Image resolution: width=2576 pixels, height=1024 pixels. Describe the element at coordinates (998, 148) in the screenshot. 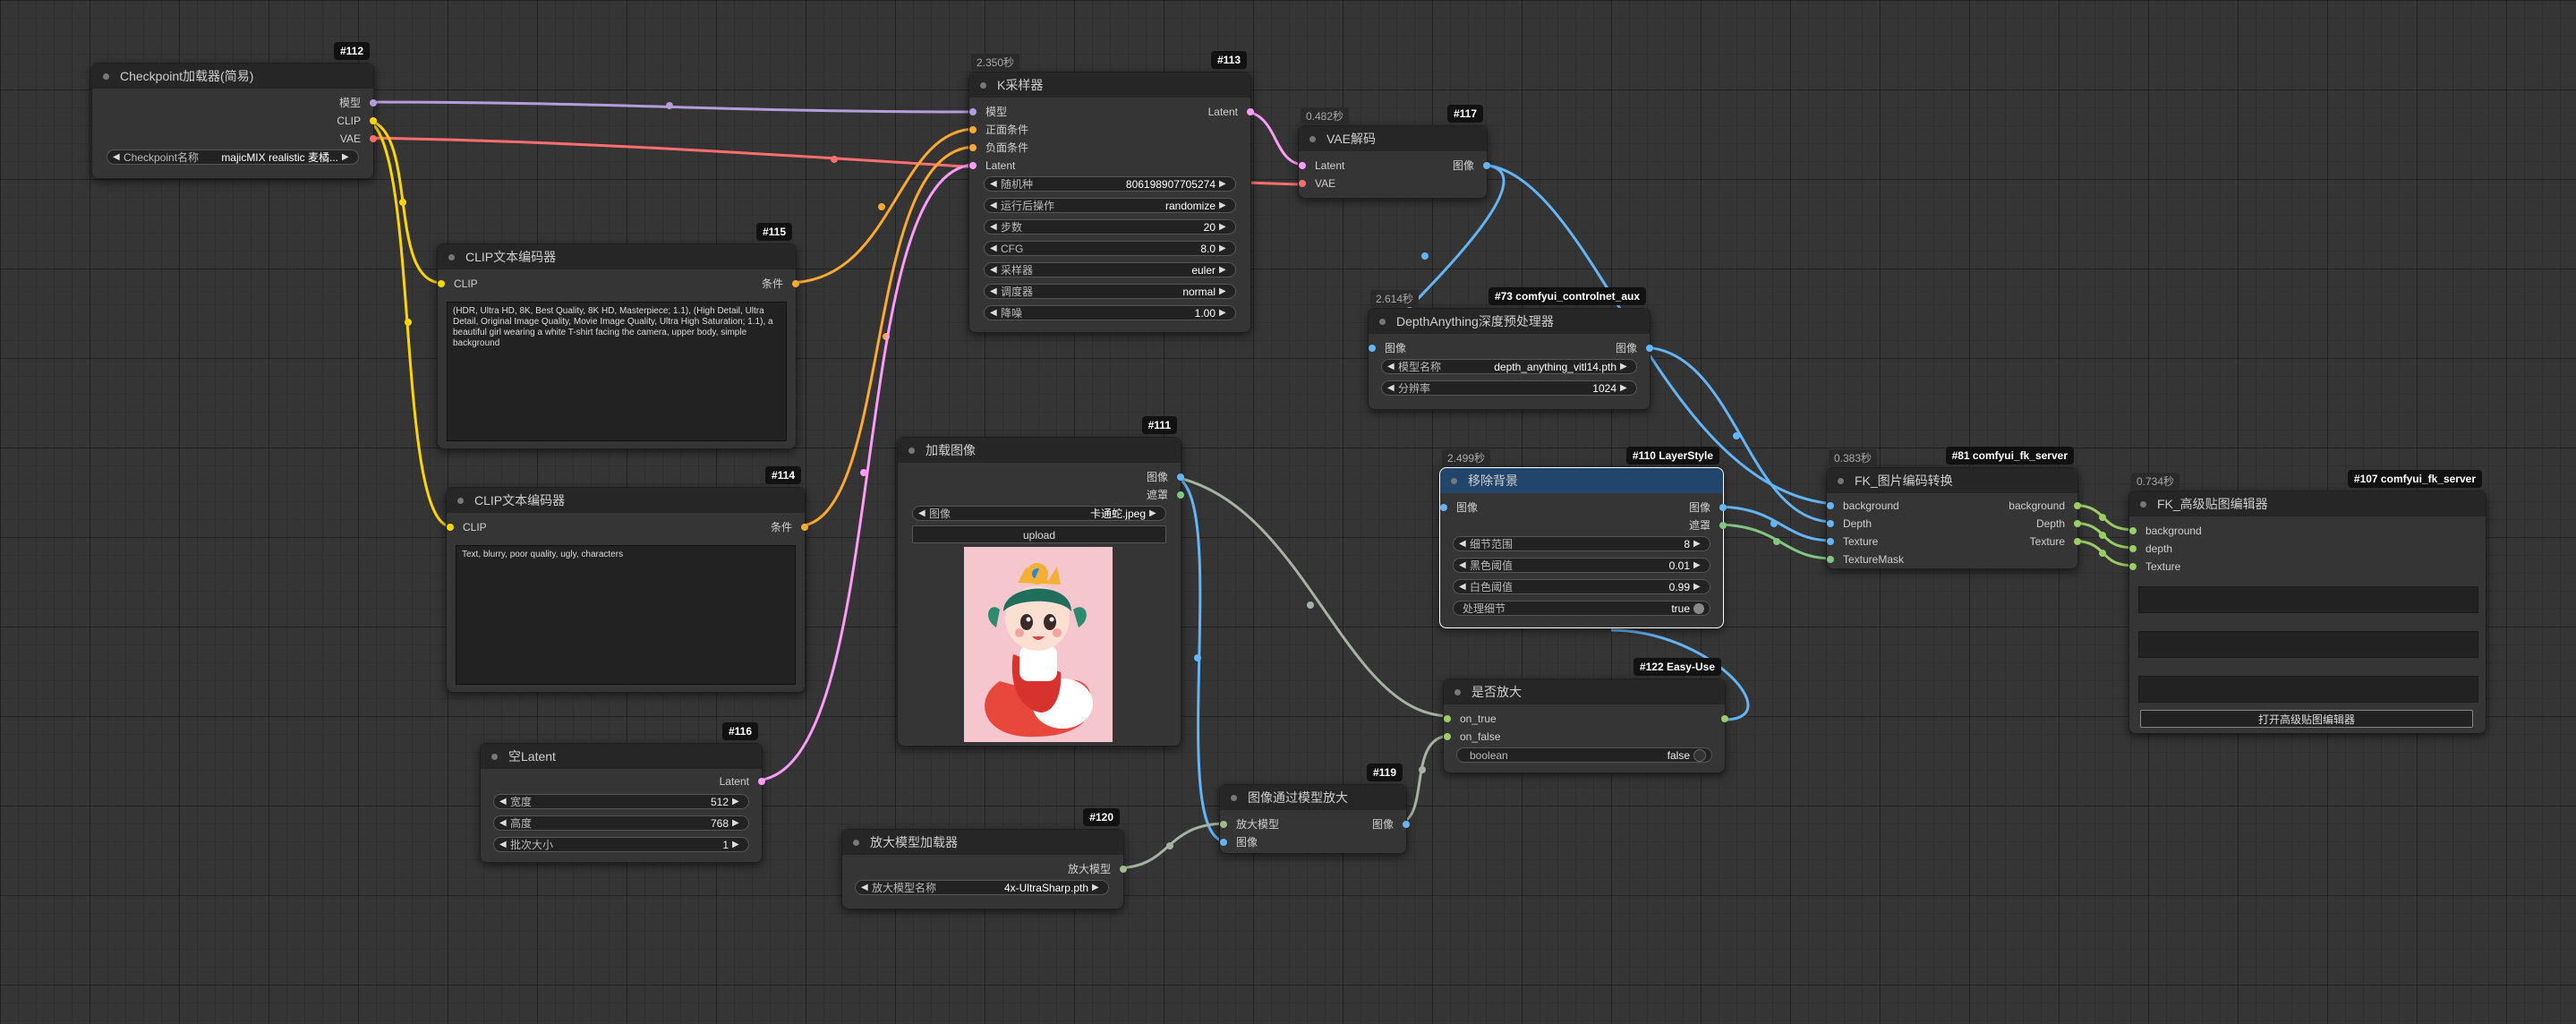

I see `input-slot-negative: 负面条件` at that location.